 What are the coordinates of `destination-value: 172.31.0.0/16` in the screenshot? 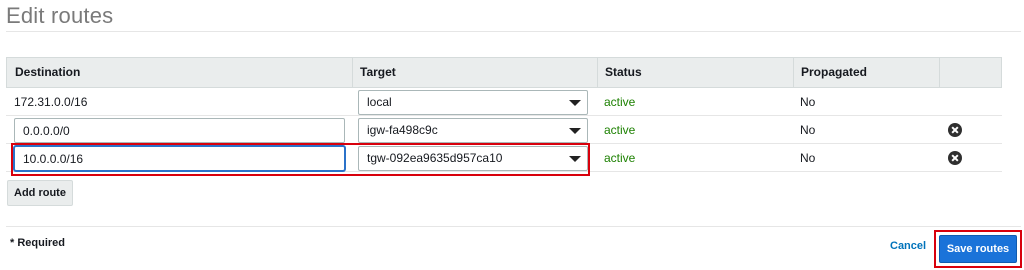 It's located at (51, 102).